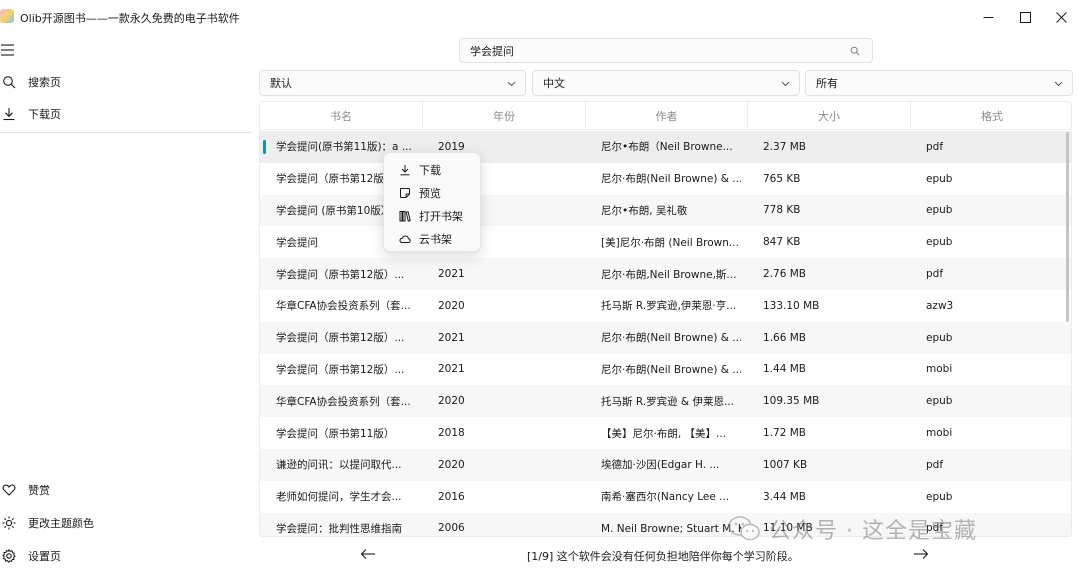 The height and width of the screenshot is (572, 1080). I want to click on preview-icon, so click(404, 192).